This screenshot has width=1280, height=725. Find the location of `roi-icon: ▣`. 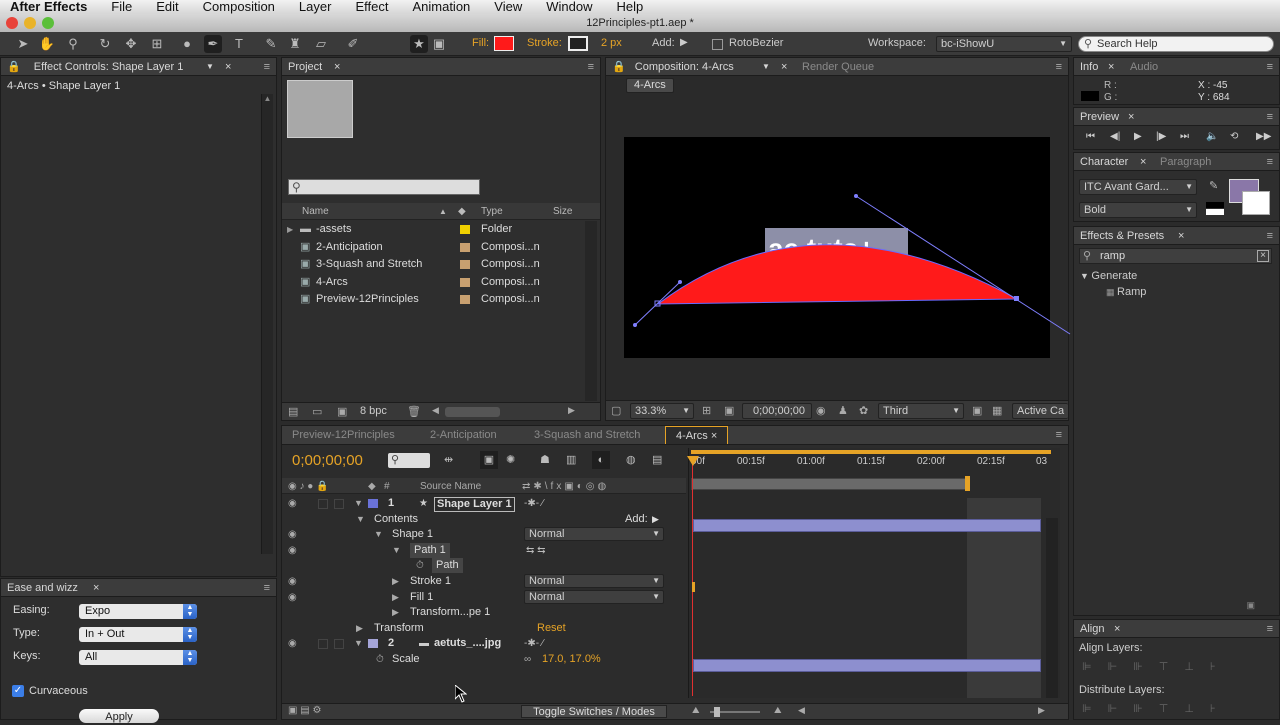

roi-icon: ▣ is located at coordinates (977, 410).